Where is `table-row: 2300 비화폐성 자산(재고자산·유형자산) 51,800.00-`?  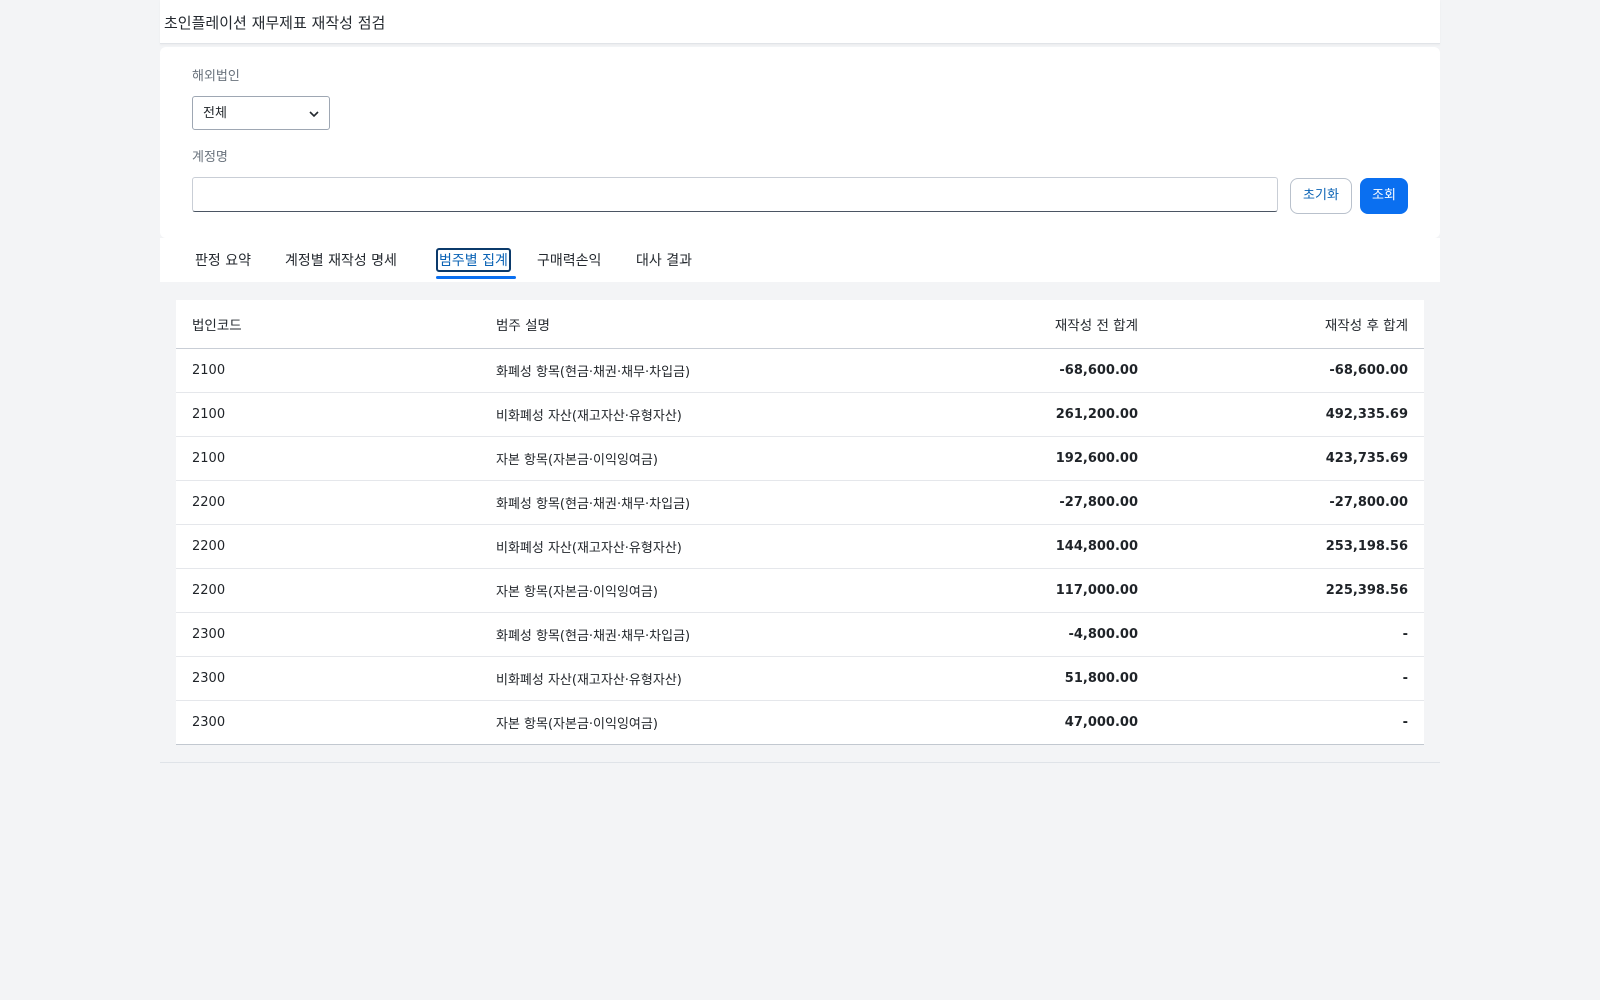
table-row: 2300 비화폐성 자산(재고자산·유형자산) 51,800.00- is located at coordinates (800, 678).